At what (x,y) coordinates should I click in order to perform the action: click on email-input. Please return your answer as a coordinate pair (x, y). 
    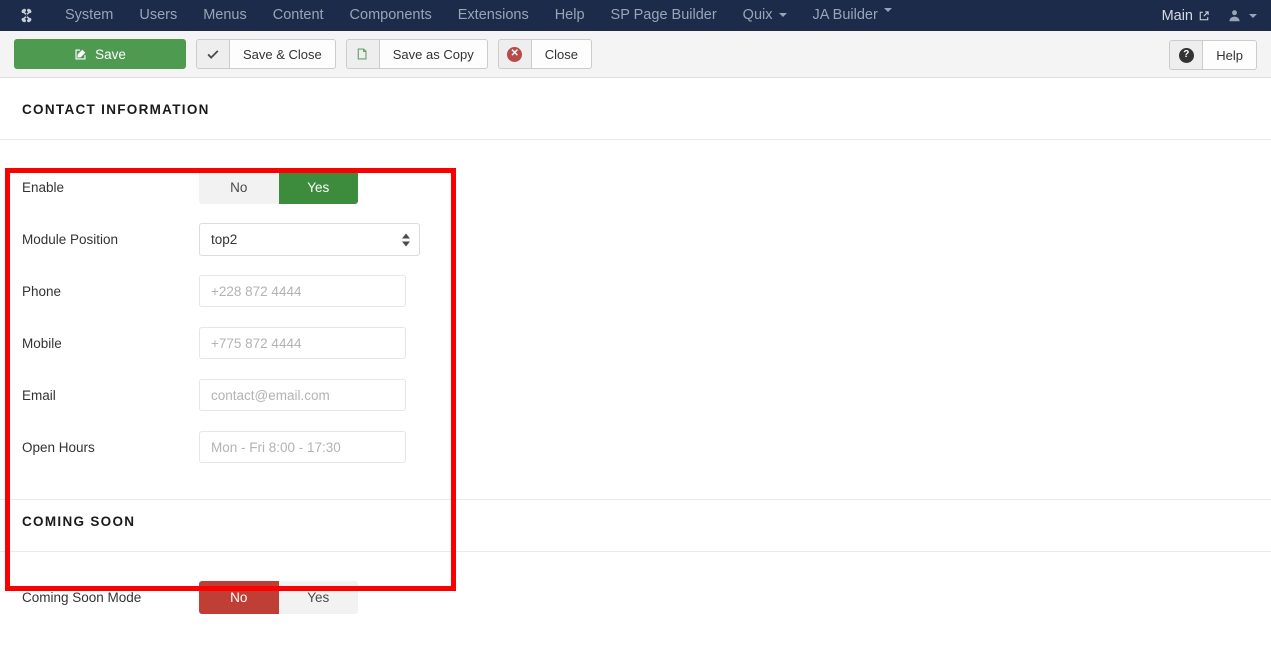
    Looking at the image, I should click on (302, 395).